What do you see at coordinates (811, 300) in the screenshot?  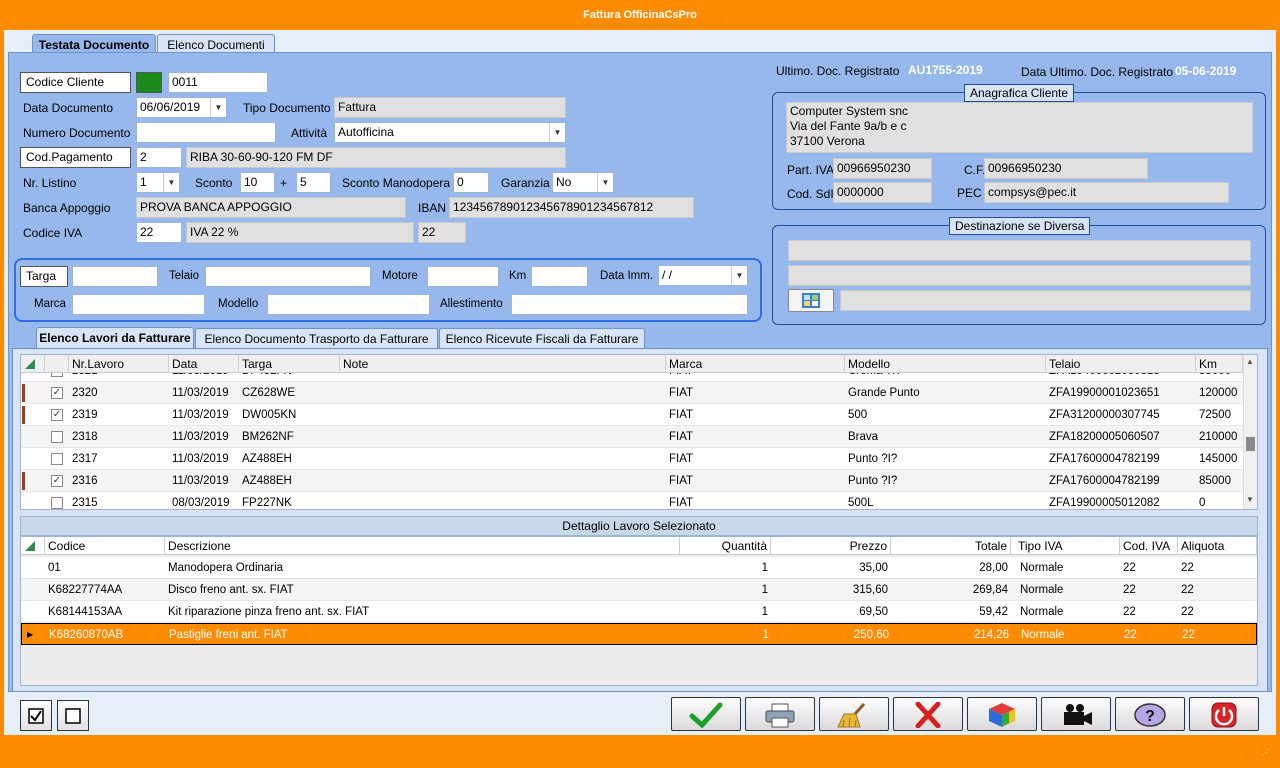 I see `destinazione-lookup-button` at bounding box center [811, 300].